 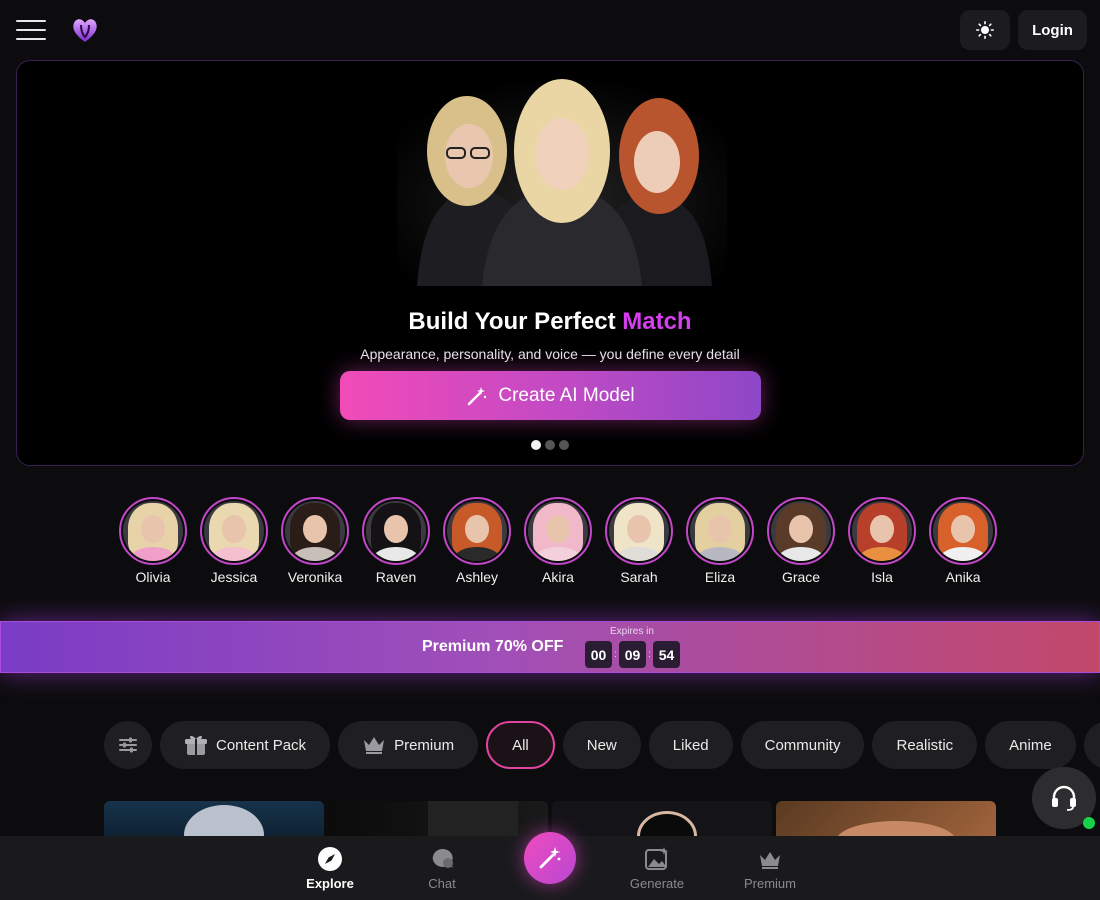 I want to click on brand-logo, so click(x=85, y=30).